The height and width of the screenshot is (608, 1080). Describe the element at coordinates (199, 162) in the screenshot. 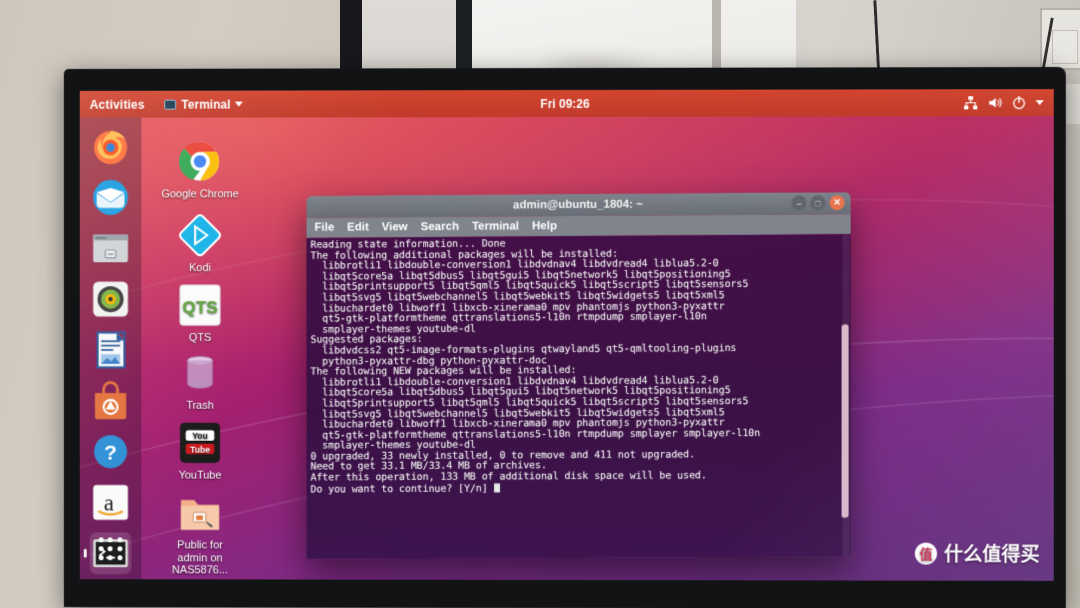

I see `chrome-icon` at that location.